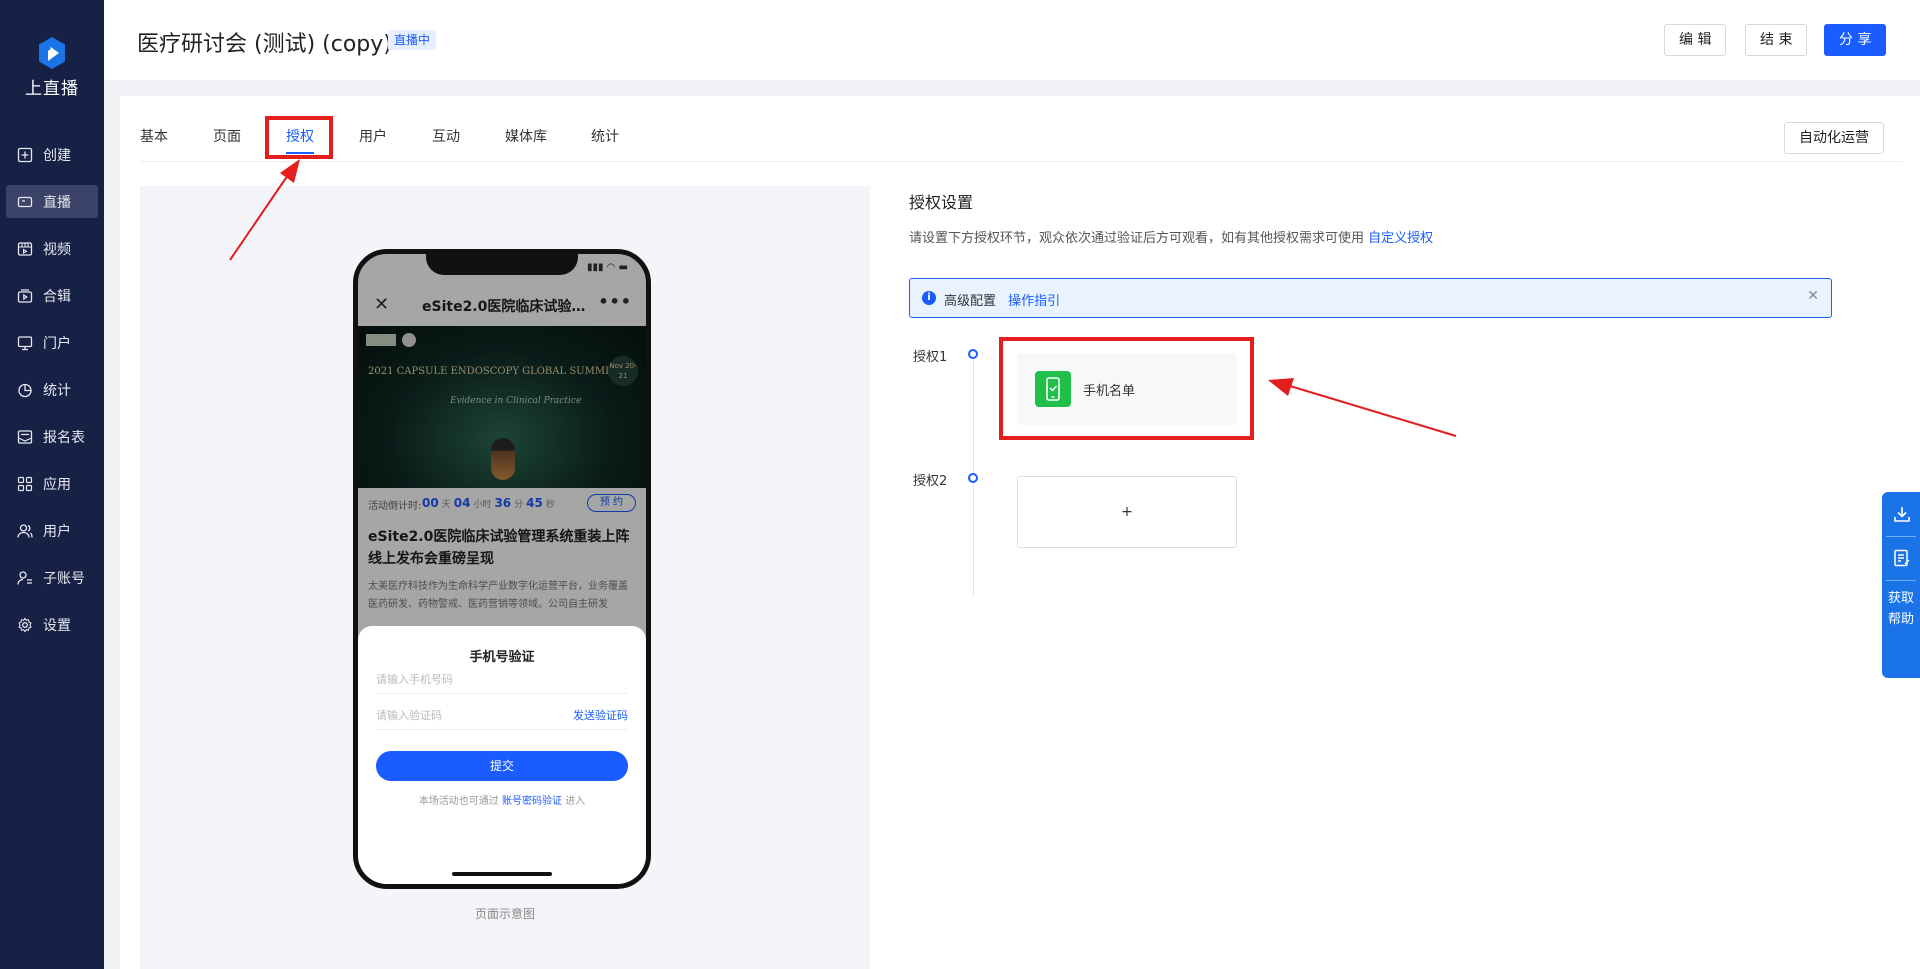 This screenshot has height=969, width=1920. I want to click on sheet-title: 手机号验证, so click(502, 657).